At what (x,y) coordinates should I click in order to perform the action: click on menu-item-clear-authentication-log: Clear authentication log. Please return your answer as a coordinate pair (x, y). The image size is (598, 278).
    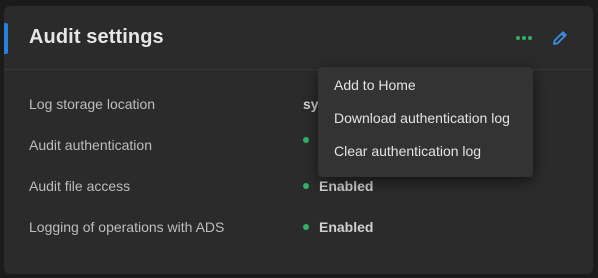
    Looking at the image, I should click on (425, 151).